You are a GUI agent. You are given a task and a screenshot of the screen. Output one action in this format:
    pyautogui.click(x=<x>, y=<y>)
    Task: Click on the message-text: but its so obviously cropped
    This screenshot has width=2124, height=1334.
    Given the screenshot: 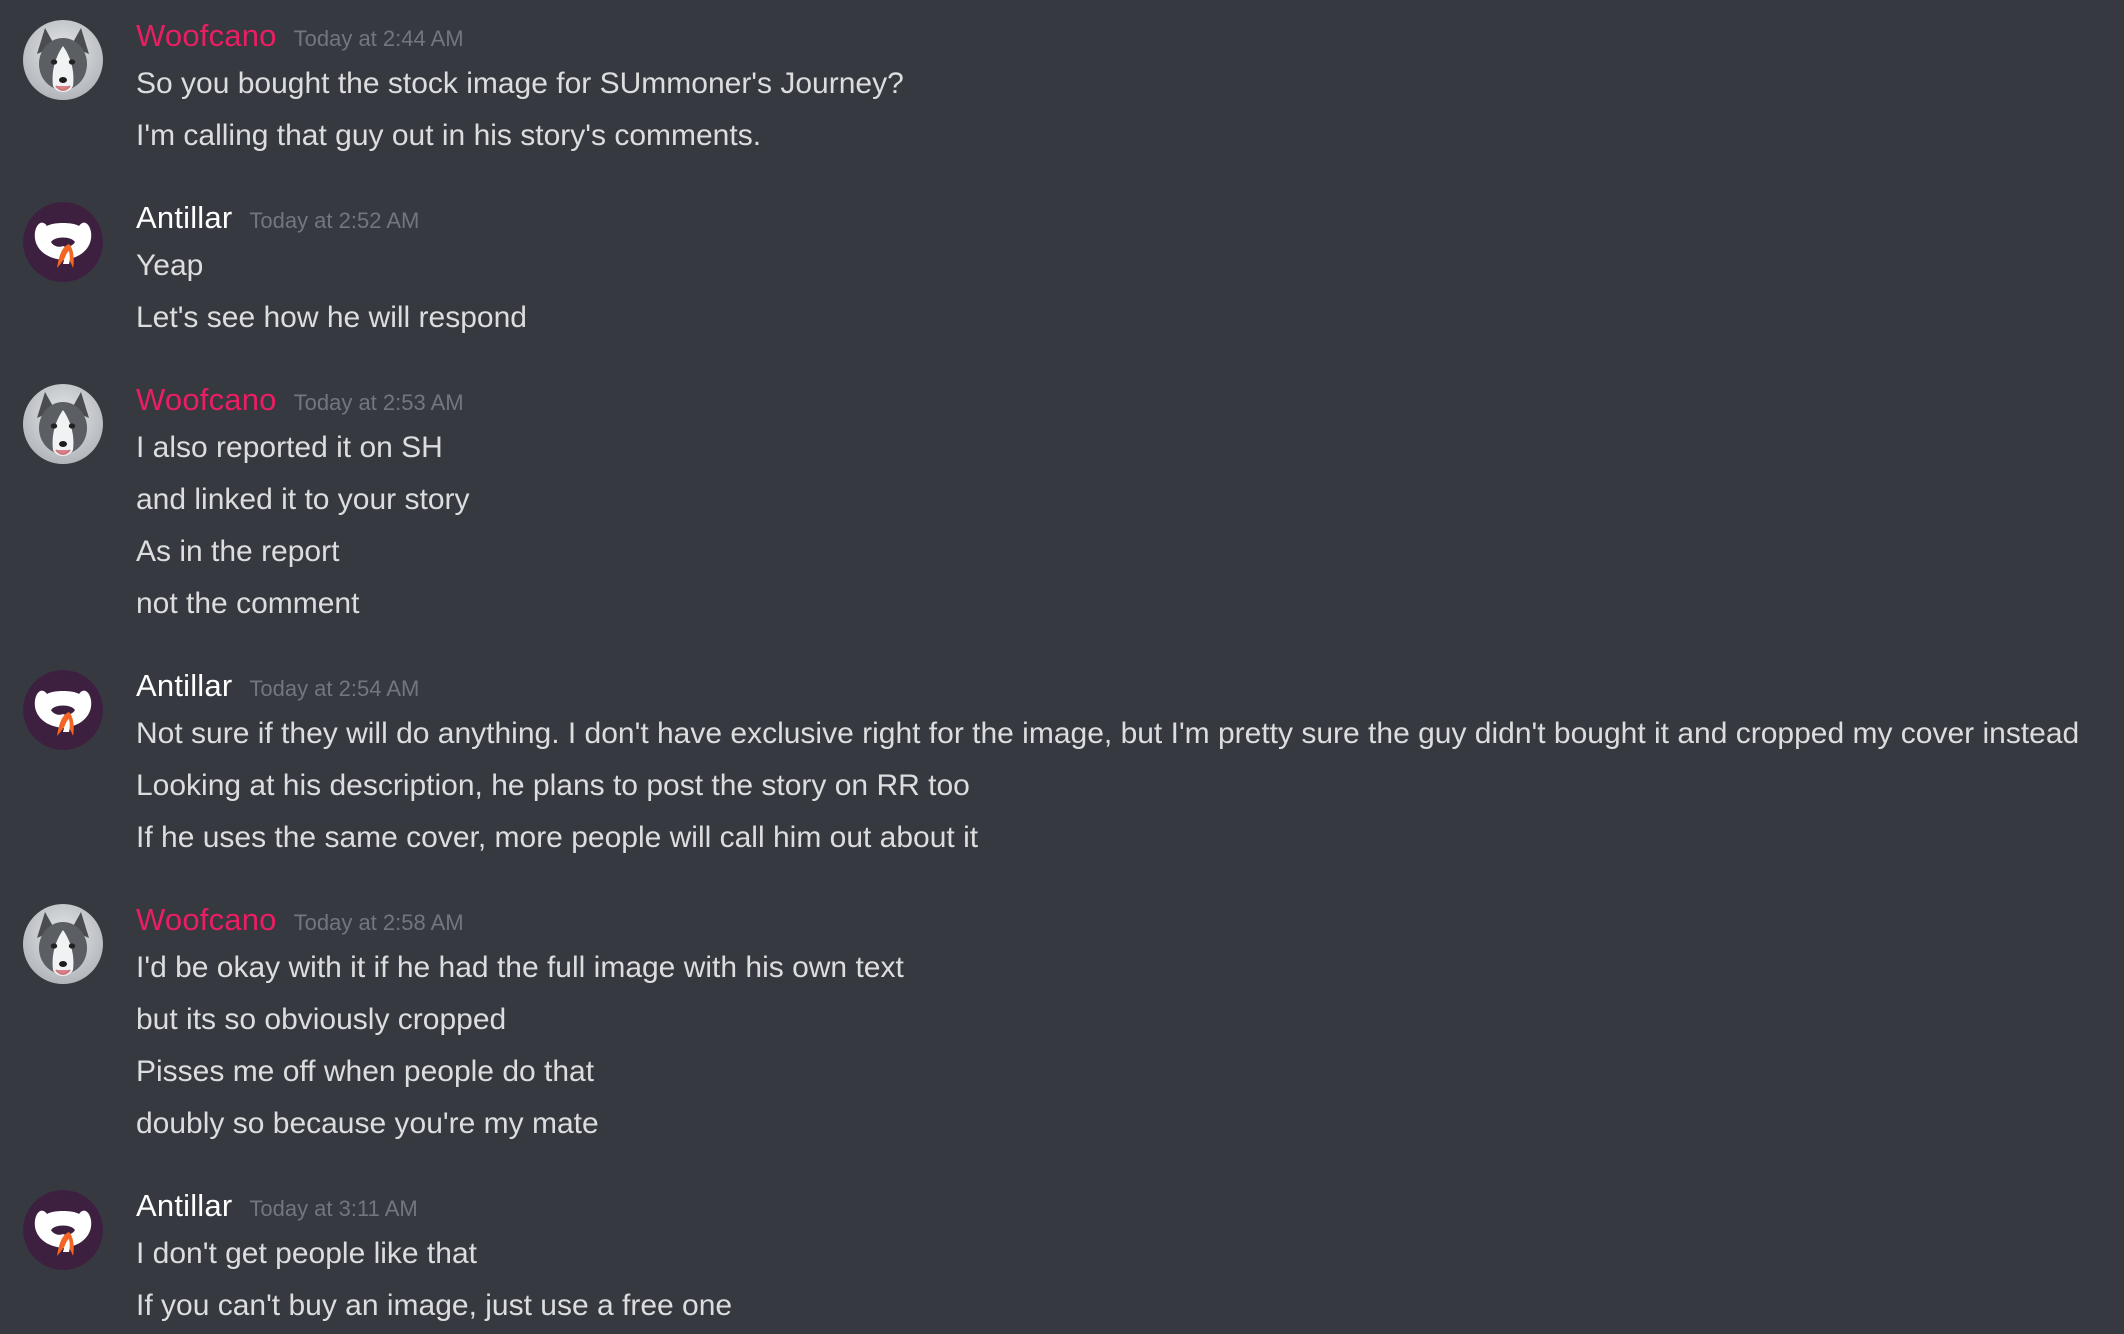 What is the action you would take?
    pyautogui.click(x=321, y=1019)
    